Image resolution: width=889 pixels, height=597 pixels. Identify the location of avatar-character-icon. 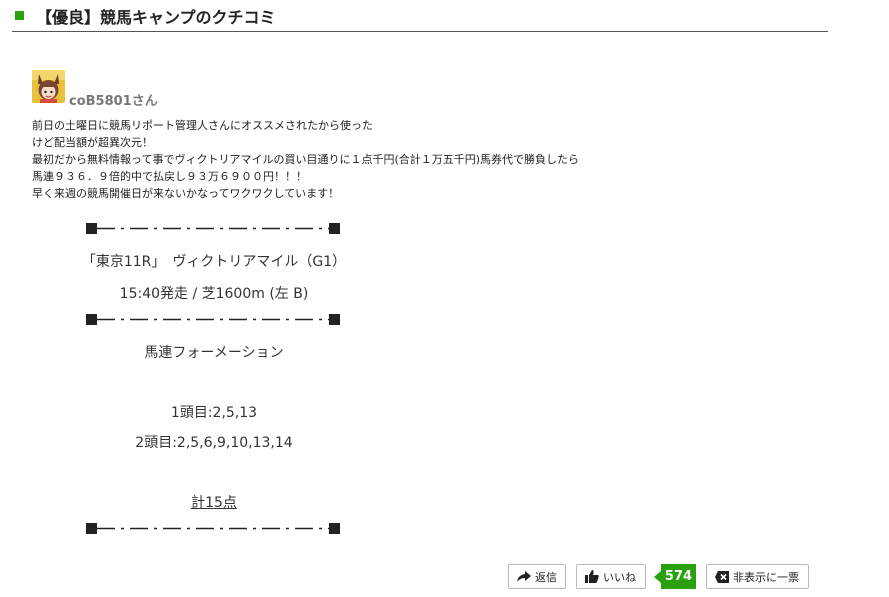
(48, 86).